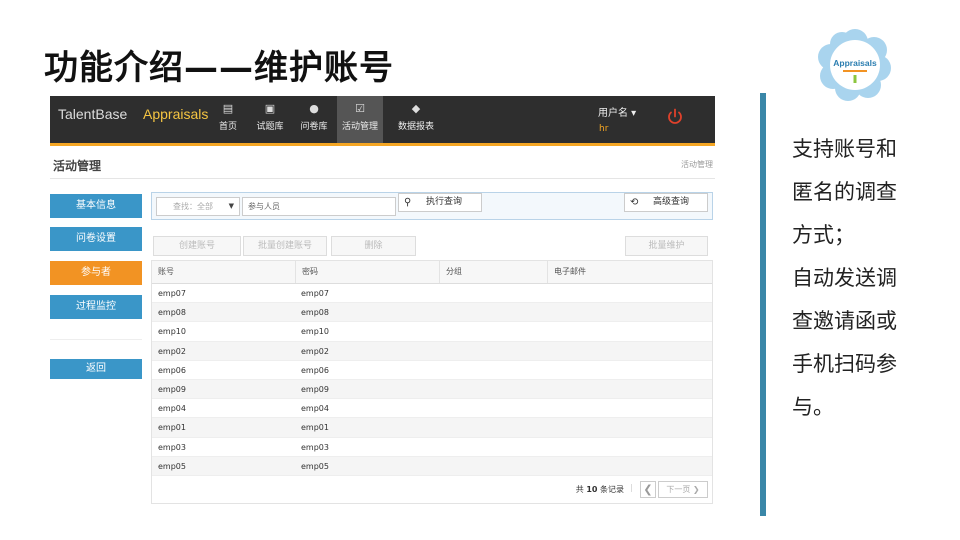 This screenshot has width=960, height=540. Describe the element at coordinates (666, 246) in the screenshot. I see `batch-maintain-button: 批量维护` at that location.